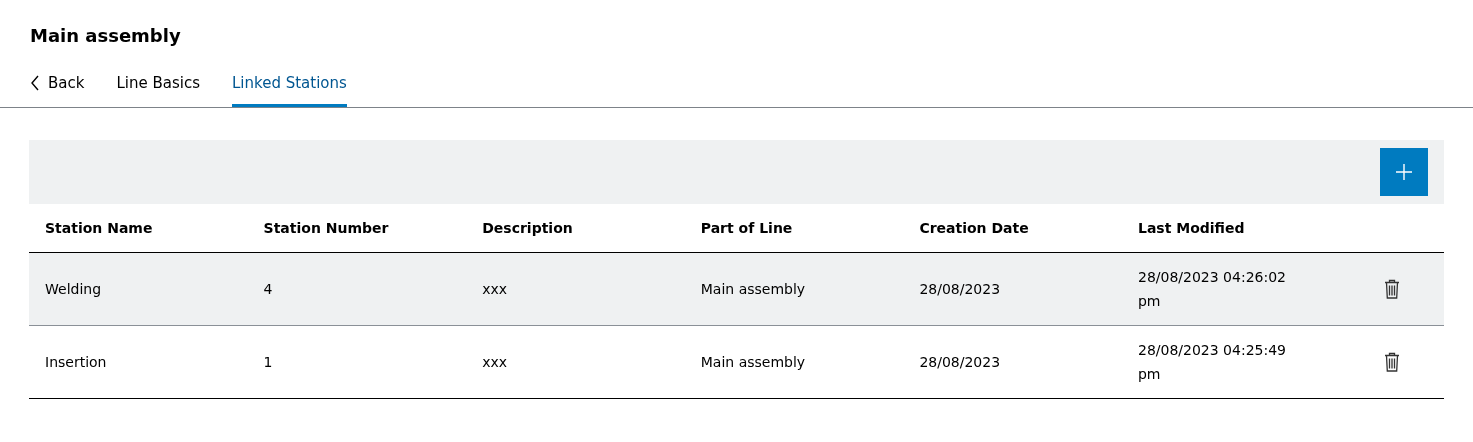 The height and width of the screenshot is (442, 1473). What do you see at coordinates (289, 90) in the screenshot?
I see `tab: Linked Stations` at bounding box center [289, 90].